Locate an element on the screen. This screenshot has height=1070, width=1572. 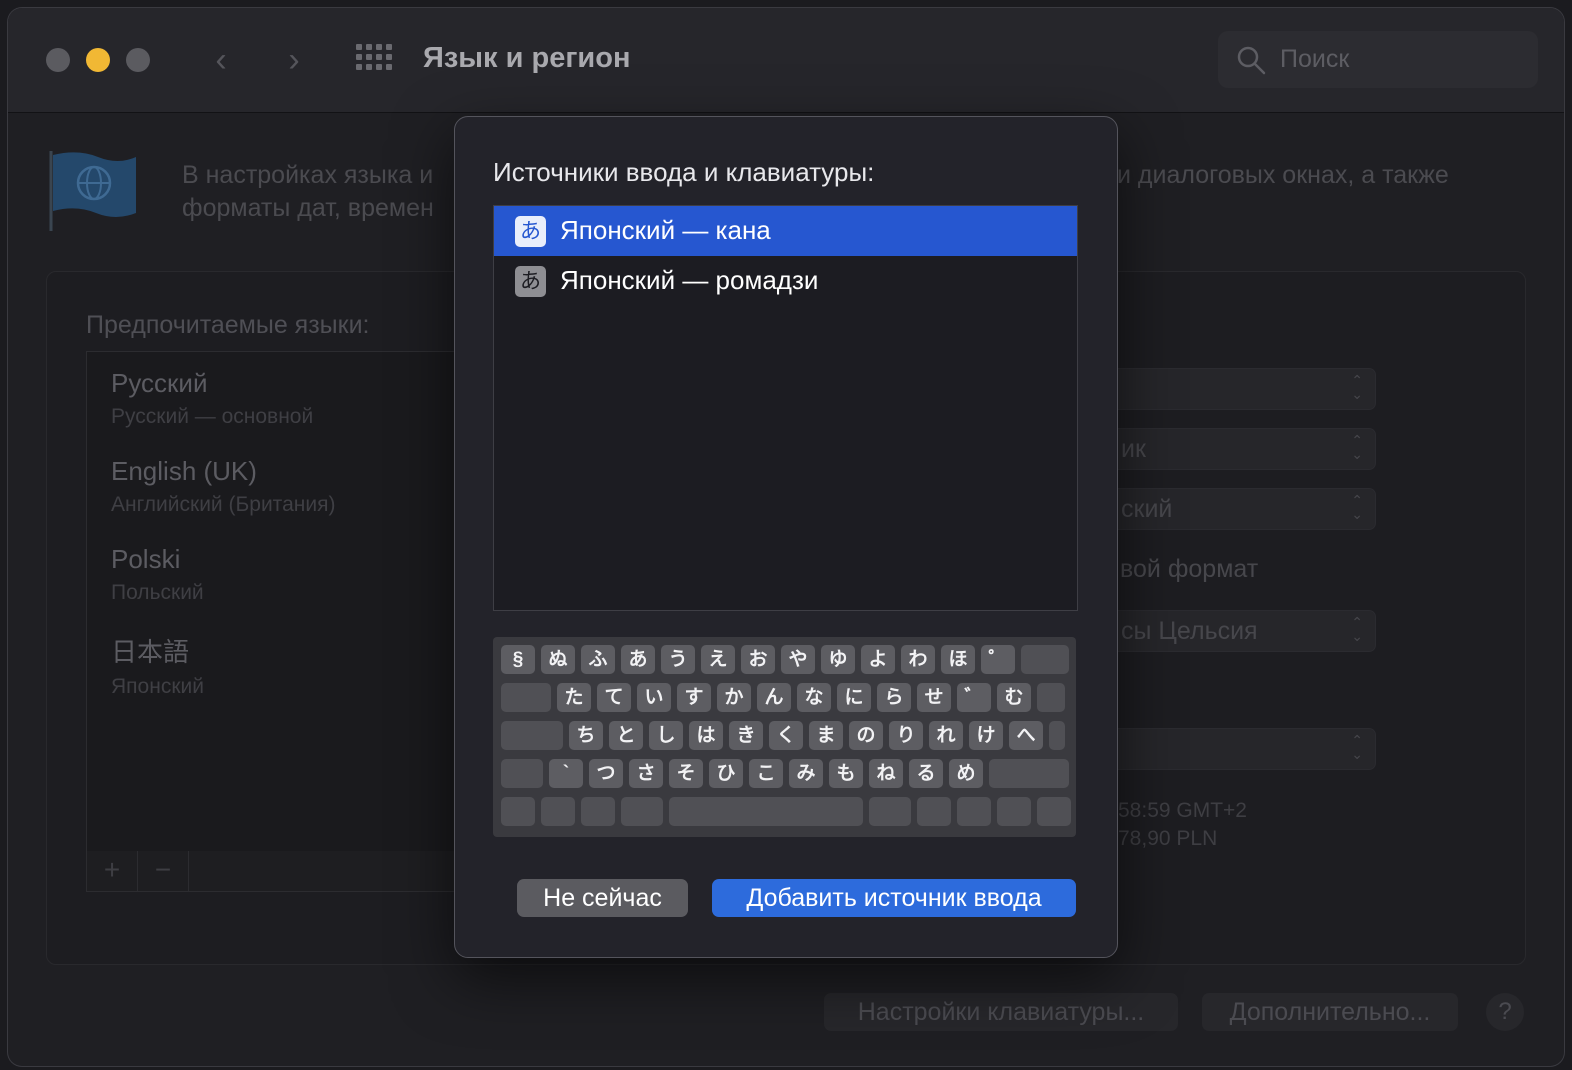
keyboard-key: や is located at coordinates (798, 659).